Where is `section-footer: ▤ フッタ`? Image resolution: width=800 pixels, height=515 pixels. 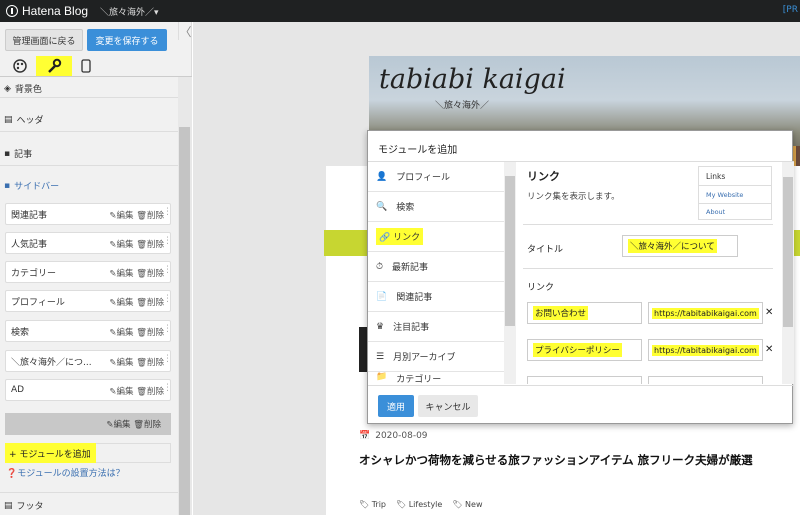
section-footer: ▤ フッタ is located at coordinates (24, 506).